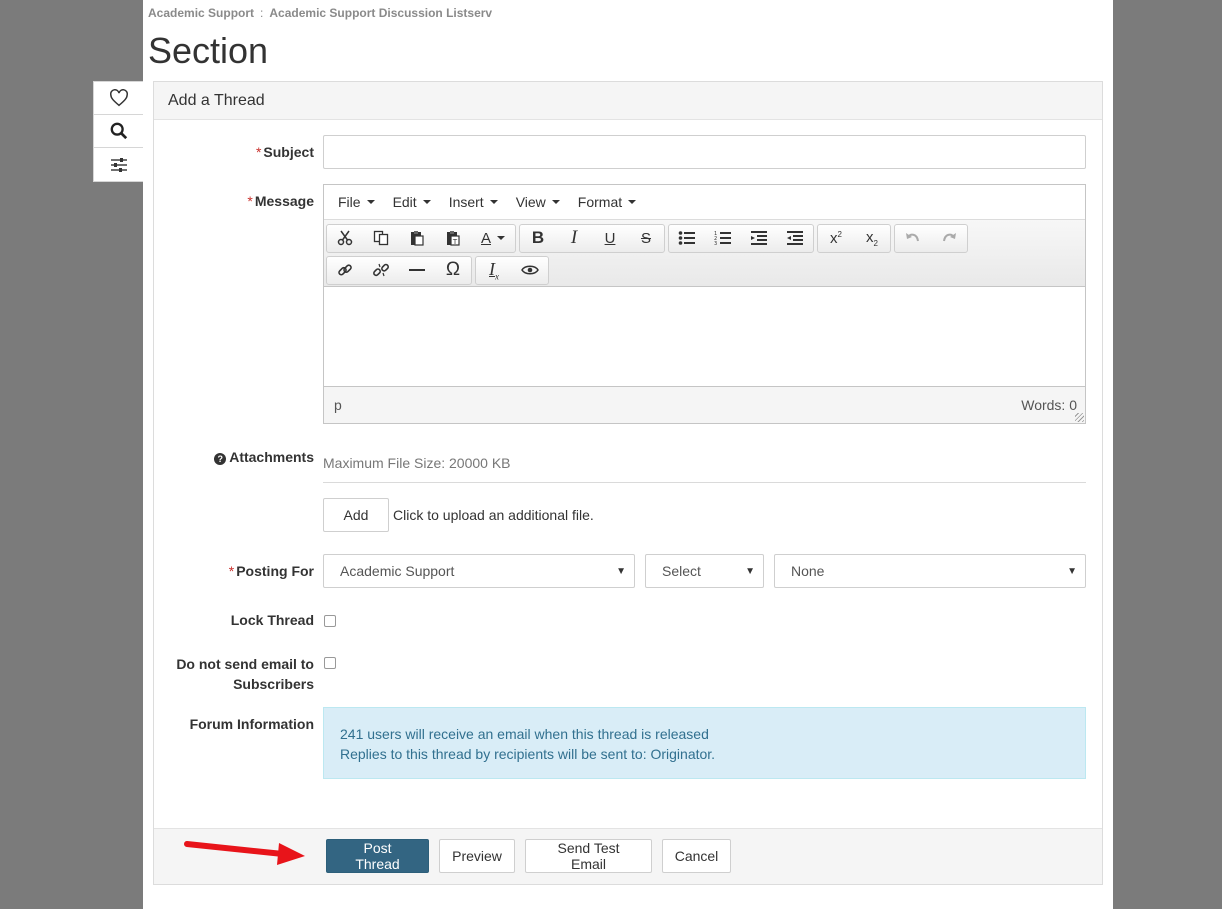 The image size is (1222, 909). Describe the element at coordinates (696, 856) in the screenshot. I see `cancel-button: Cancel` at that location.